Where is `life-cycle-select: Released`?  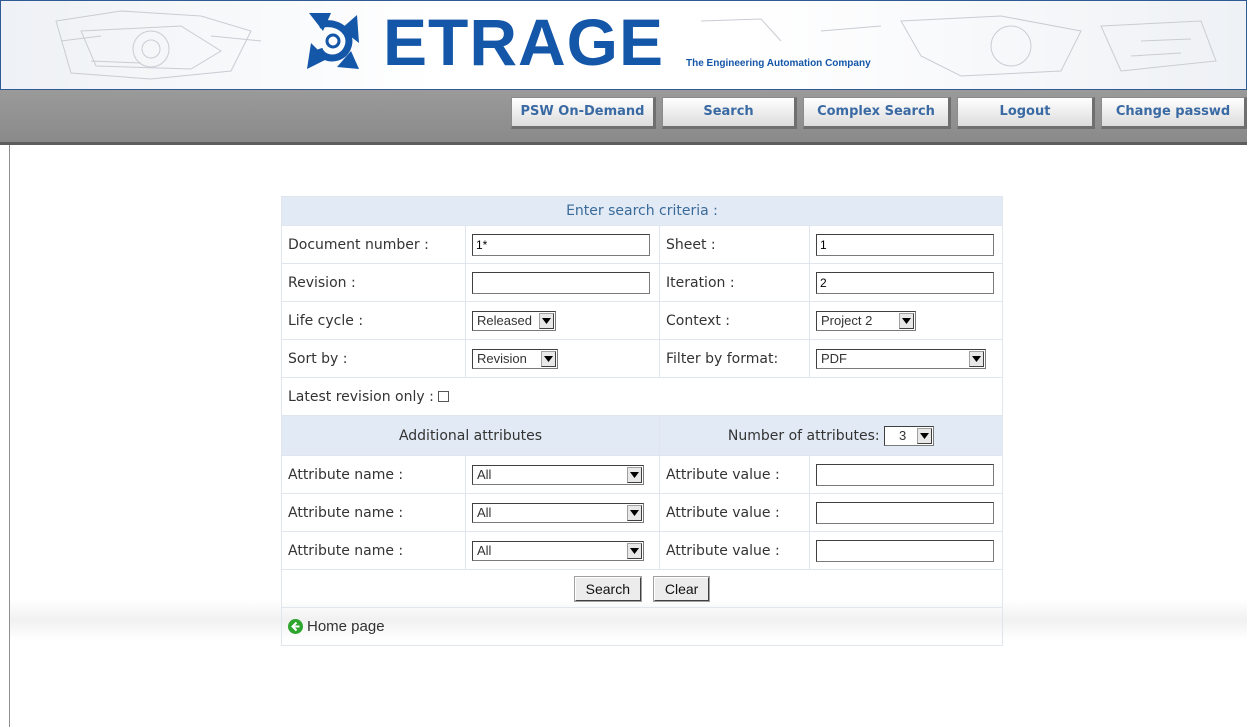 life-cycle-select: Released is located at coordinates (514, 320).